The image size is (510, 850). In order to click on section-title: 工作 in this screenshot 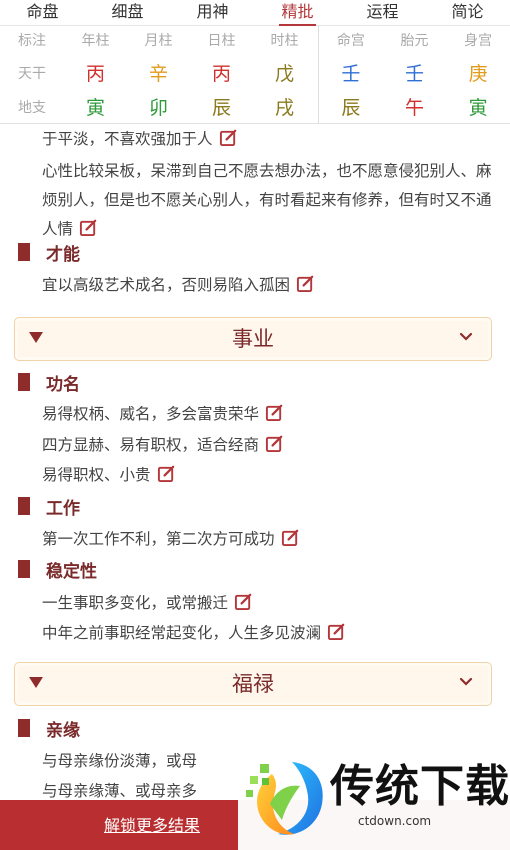, I will do `click(63, 508)`.